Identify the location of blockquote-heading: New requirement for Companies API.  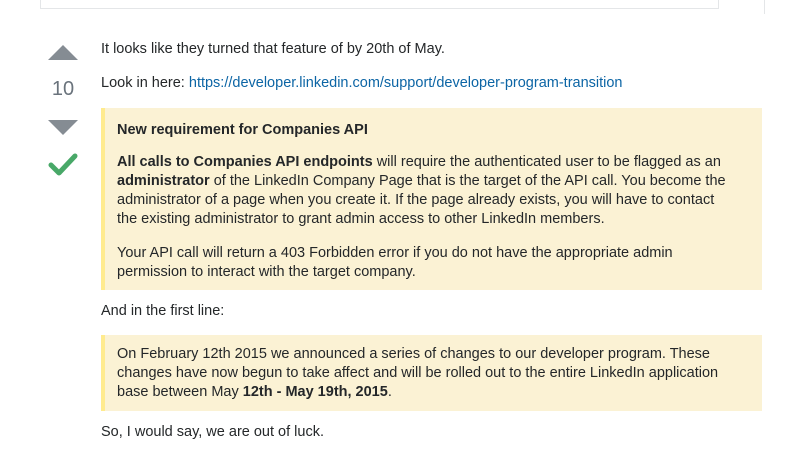
(242, 130).